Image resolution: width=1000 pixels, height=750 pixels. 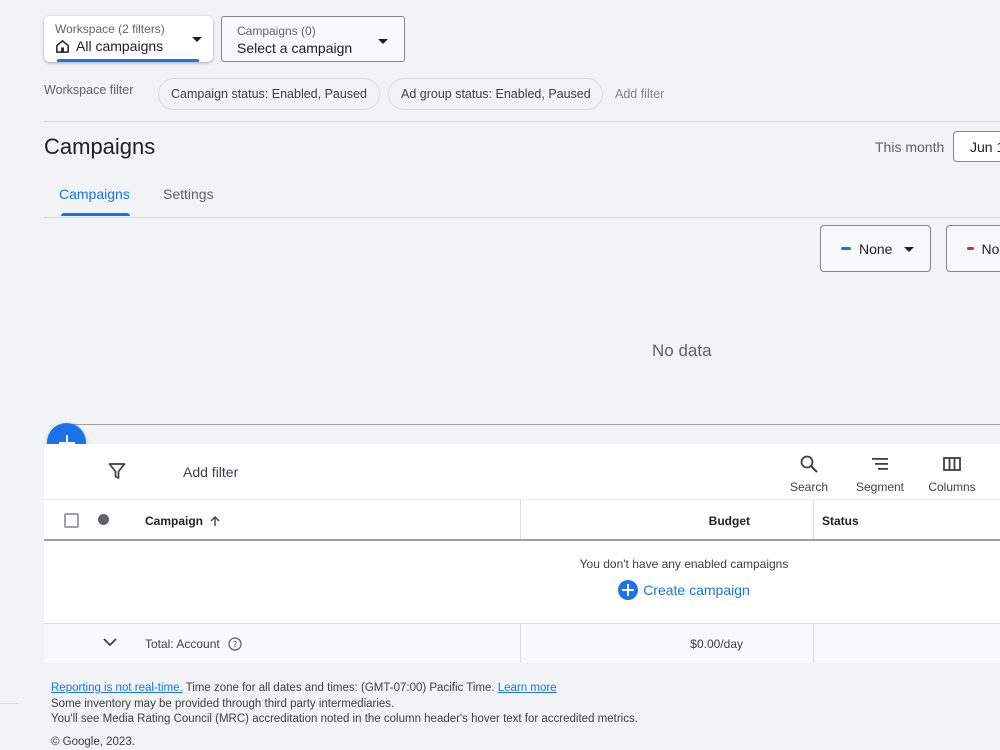 I want to click on filter-chip-ad-group-status: Ad group status: Enabled, Paused, so click(x=495, y=94).